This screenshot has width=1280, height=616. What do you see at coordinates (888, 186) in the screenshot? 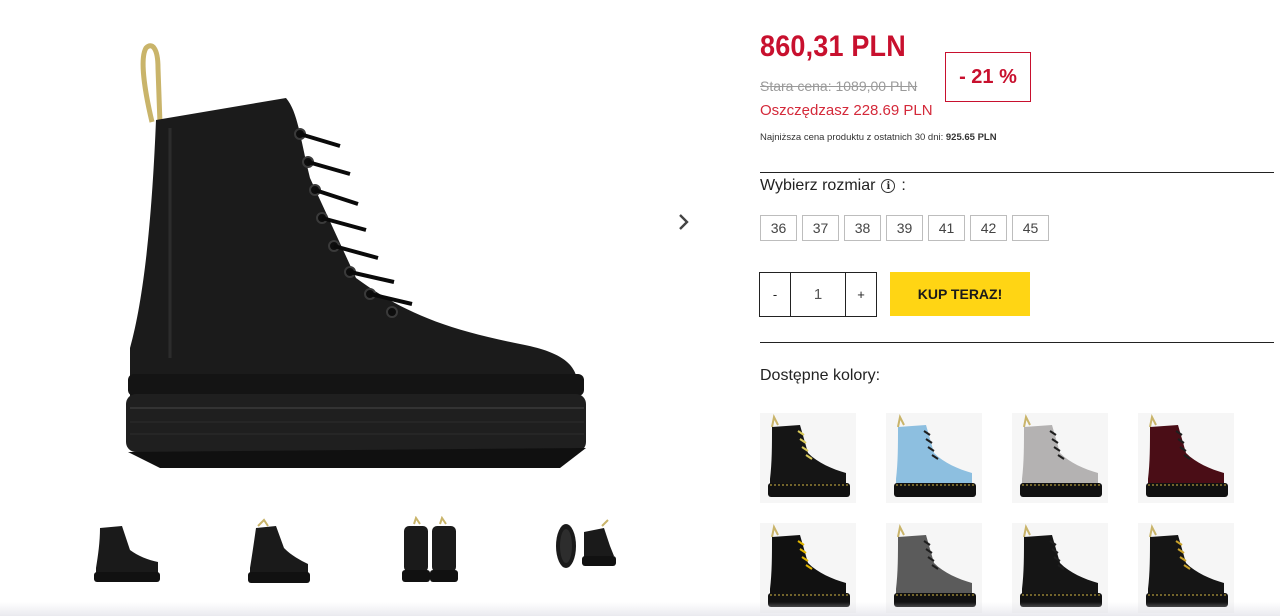
I see `info-icon: i` at bounding box center [888, 186].